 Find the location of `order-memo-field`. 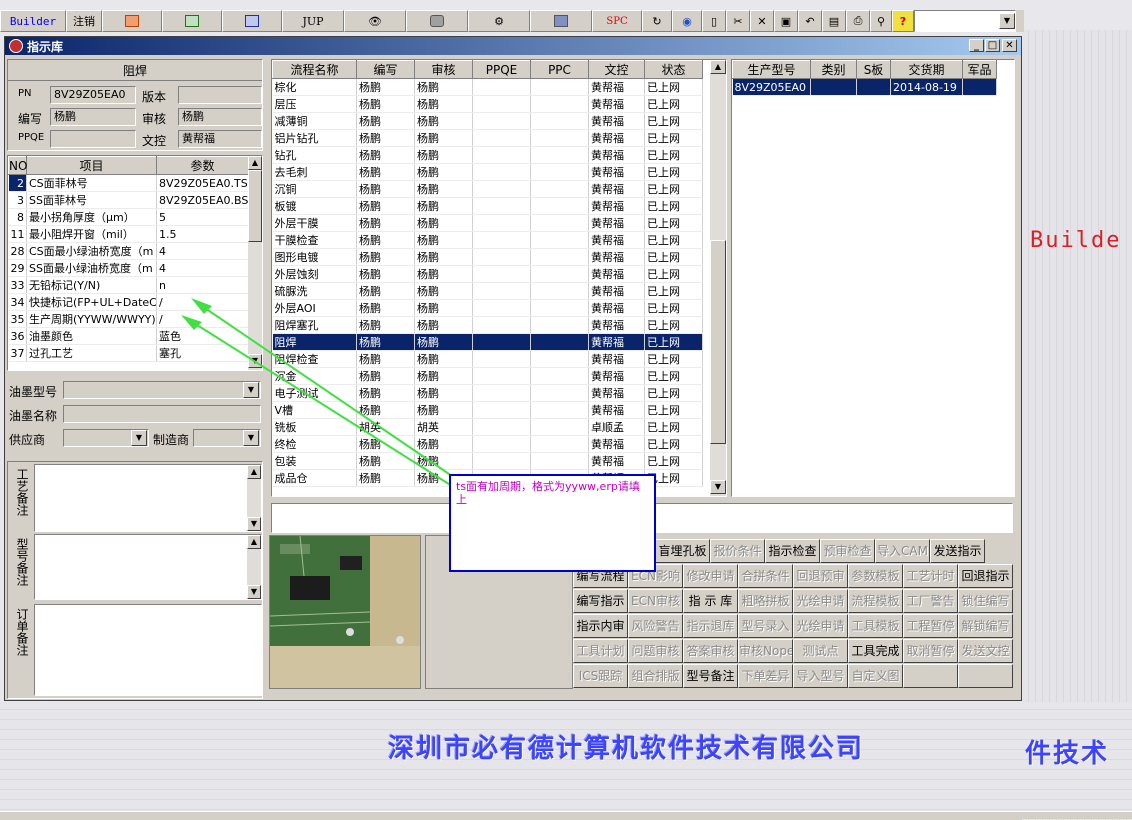

order-memo-field is located at coordinates (148, 650).